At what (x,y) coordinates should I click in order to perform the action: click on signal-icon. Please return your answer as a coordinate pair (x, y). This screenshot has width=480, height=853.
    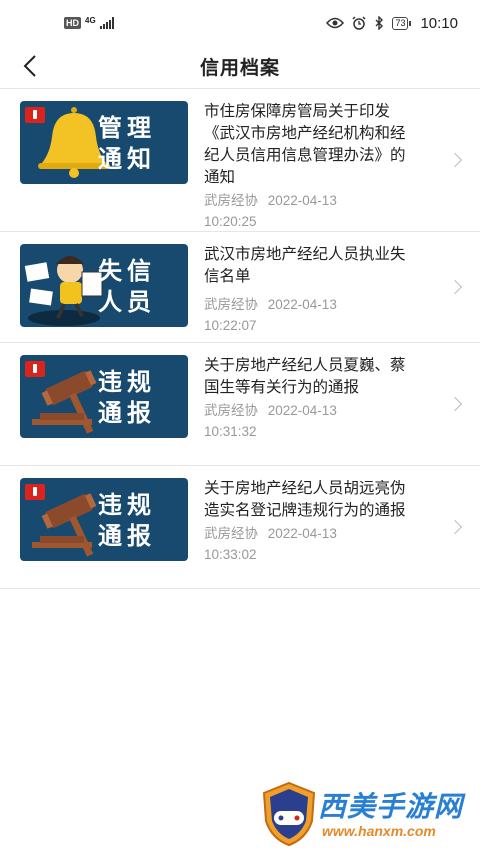
    Looking at the image, I should click on (106, 23).